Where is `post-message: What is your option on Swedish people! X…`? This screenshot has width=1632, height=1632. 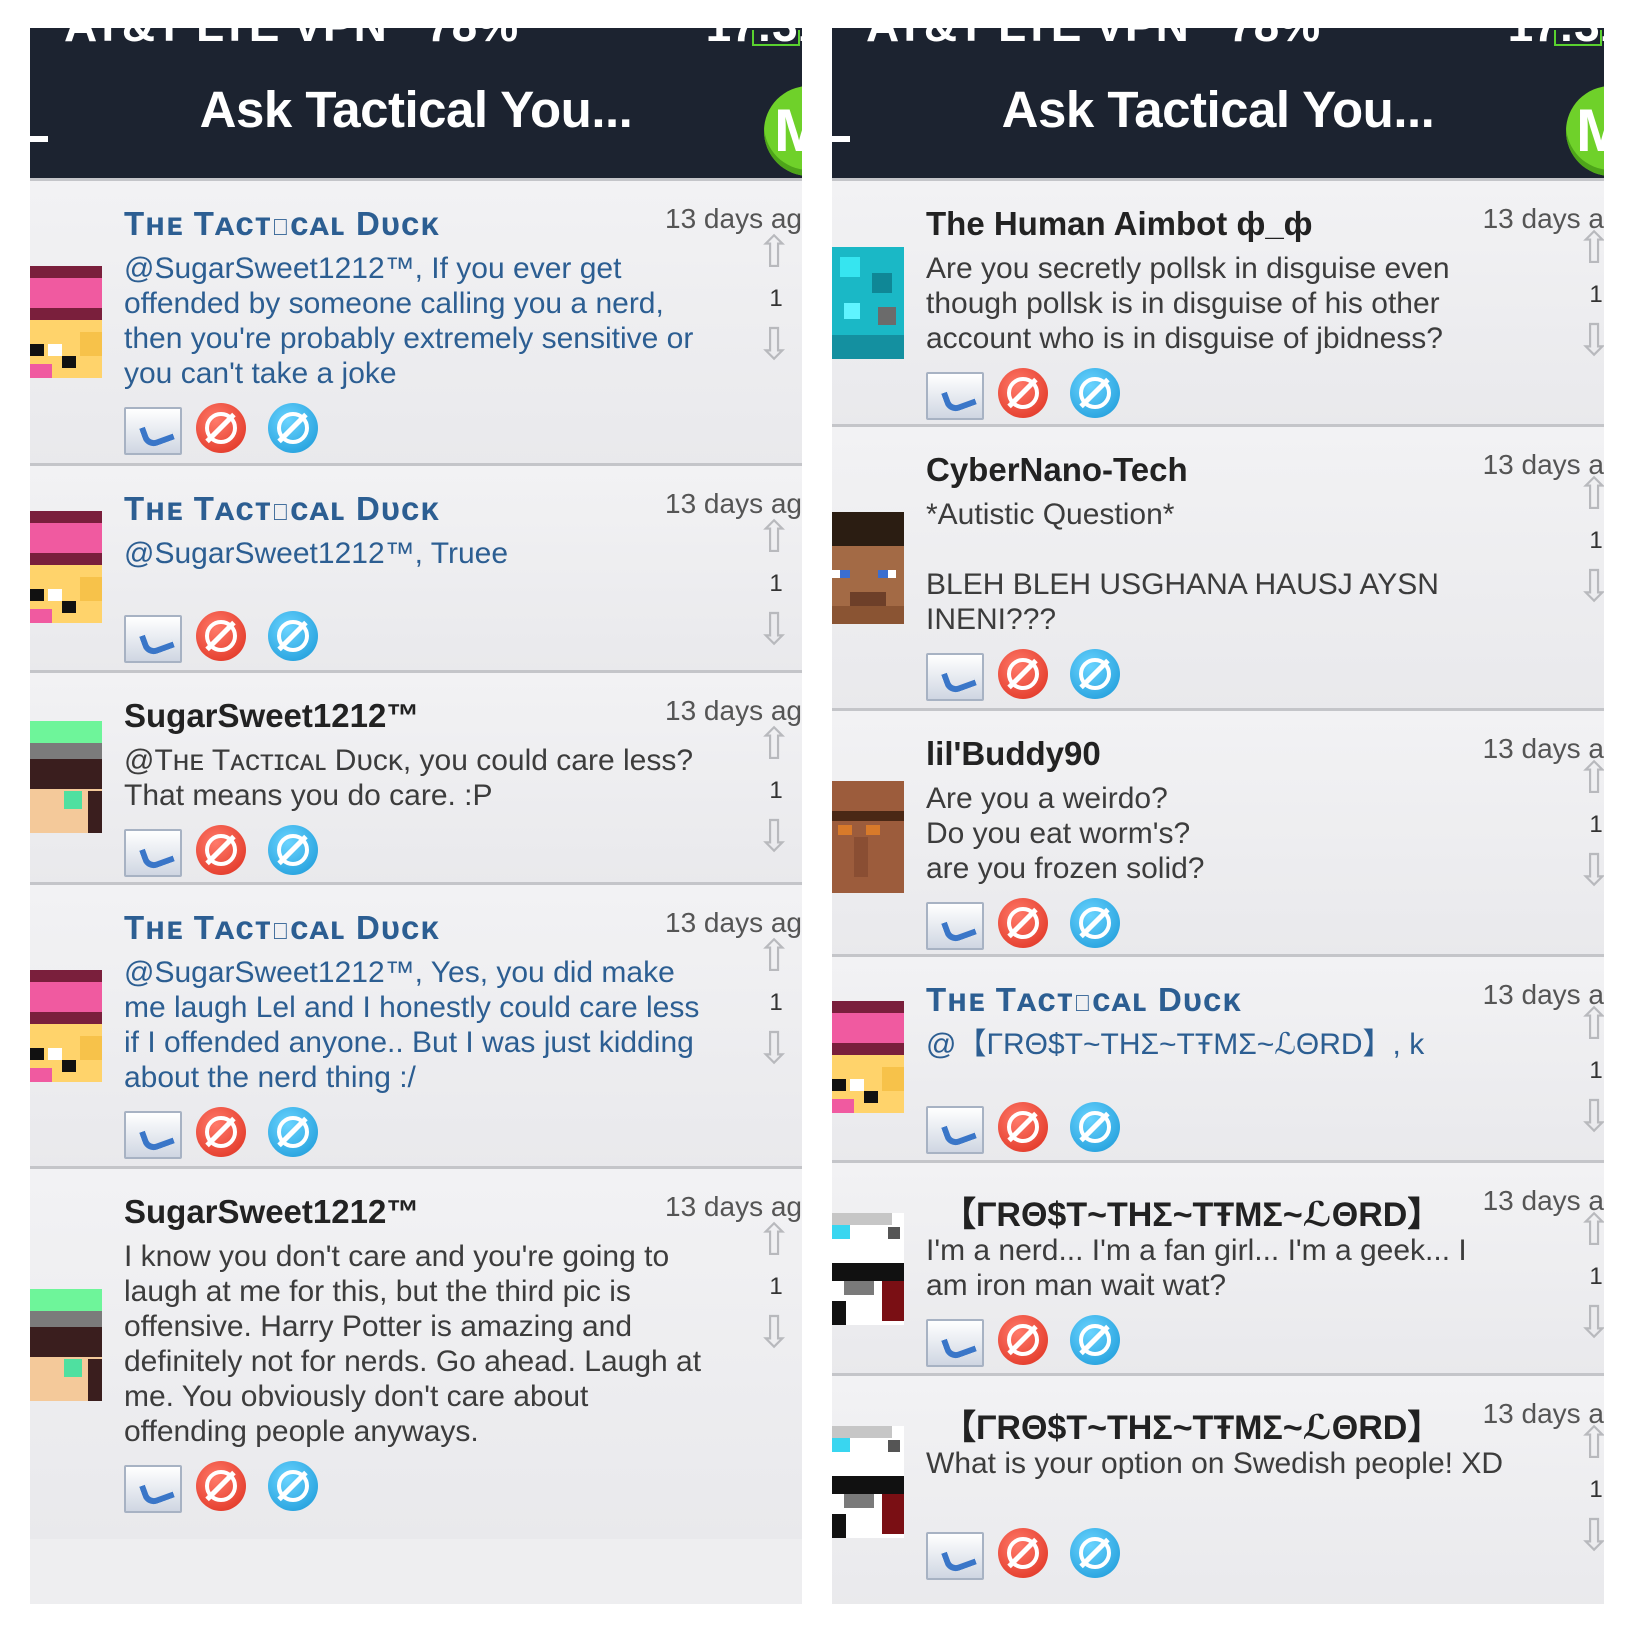 post-message: What is your option on Swedish people! X… is located at coordinates (1214, 1463).